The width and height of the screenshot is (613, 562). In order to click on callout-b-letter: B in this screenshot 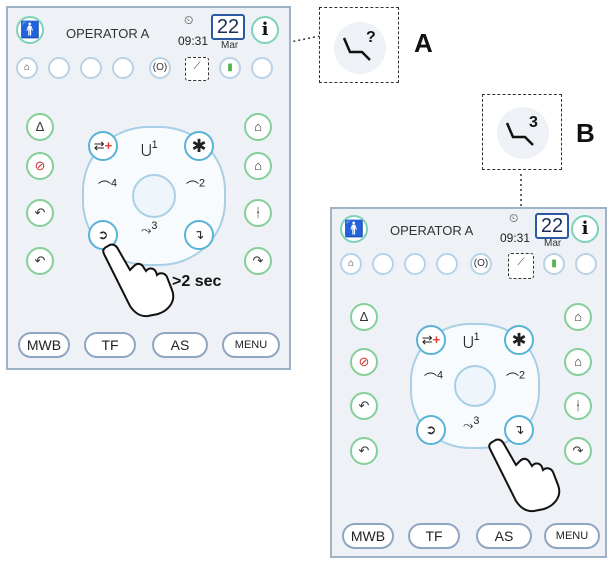, I will do `click(585, 133)`.